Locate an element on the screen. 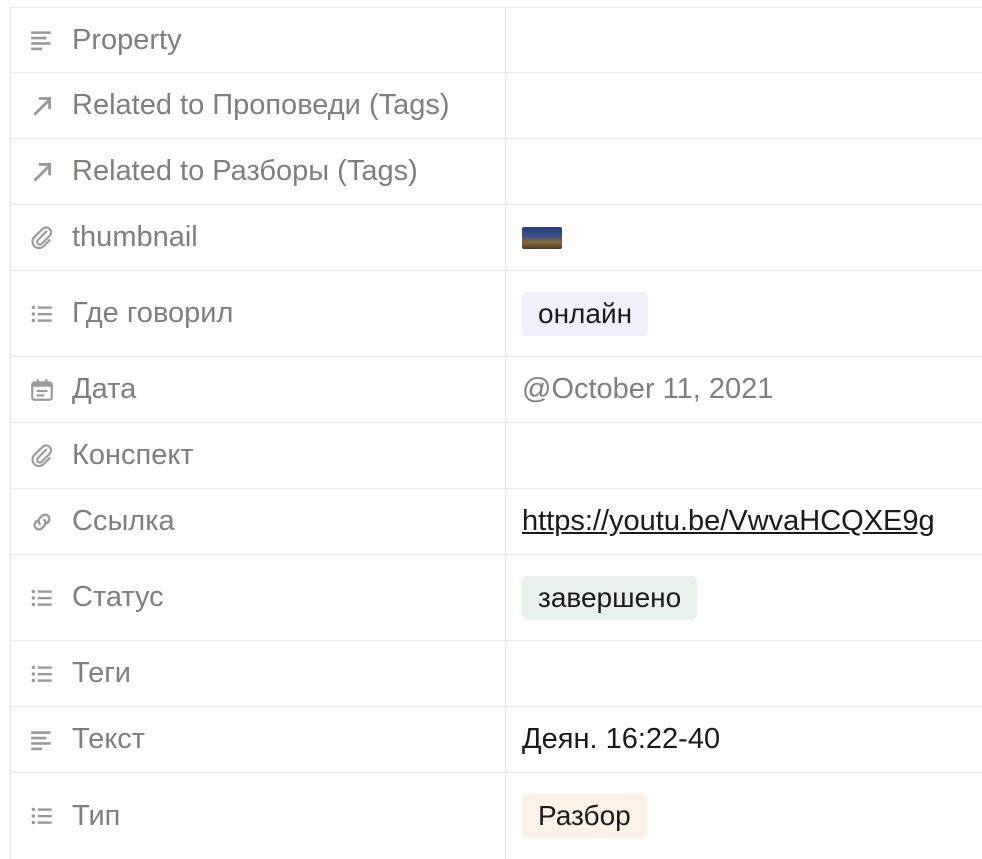 The height and width of the screenshot is (859, 982). property-name: Теги is located at coordinates (101, 673).